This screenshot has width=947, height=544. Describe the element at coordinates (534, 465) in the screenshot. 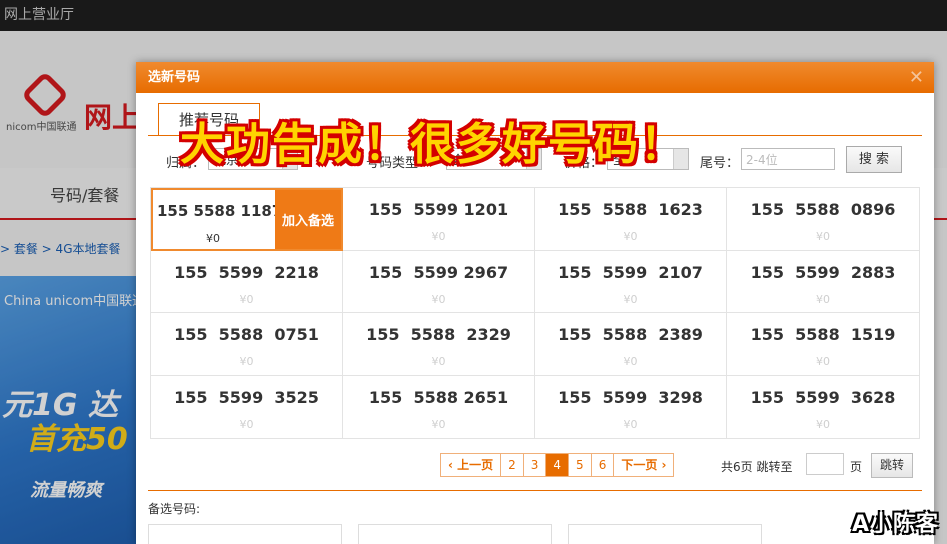

I see `page-button: 3` at that location.